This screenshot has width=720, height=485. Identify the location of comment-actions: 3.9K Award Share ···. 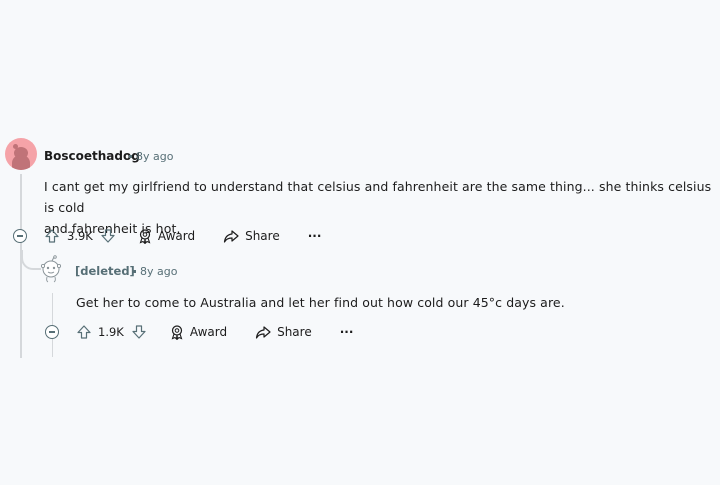
(182, 236).